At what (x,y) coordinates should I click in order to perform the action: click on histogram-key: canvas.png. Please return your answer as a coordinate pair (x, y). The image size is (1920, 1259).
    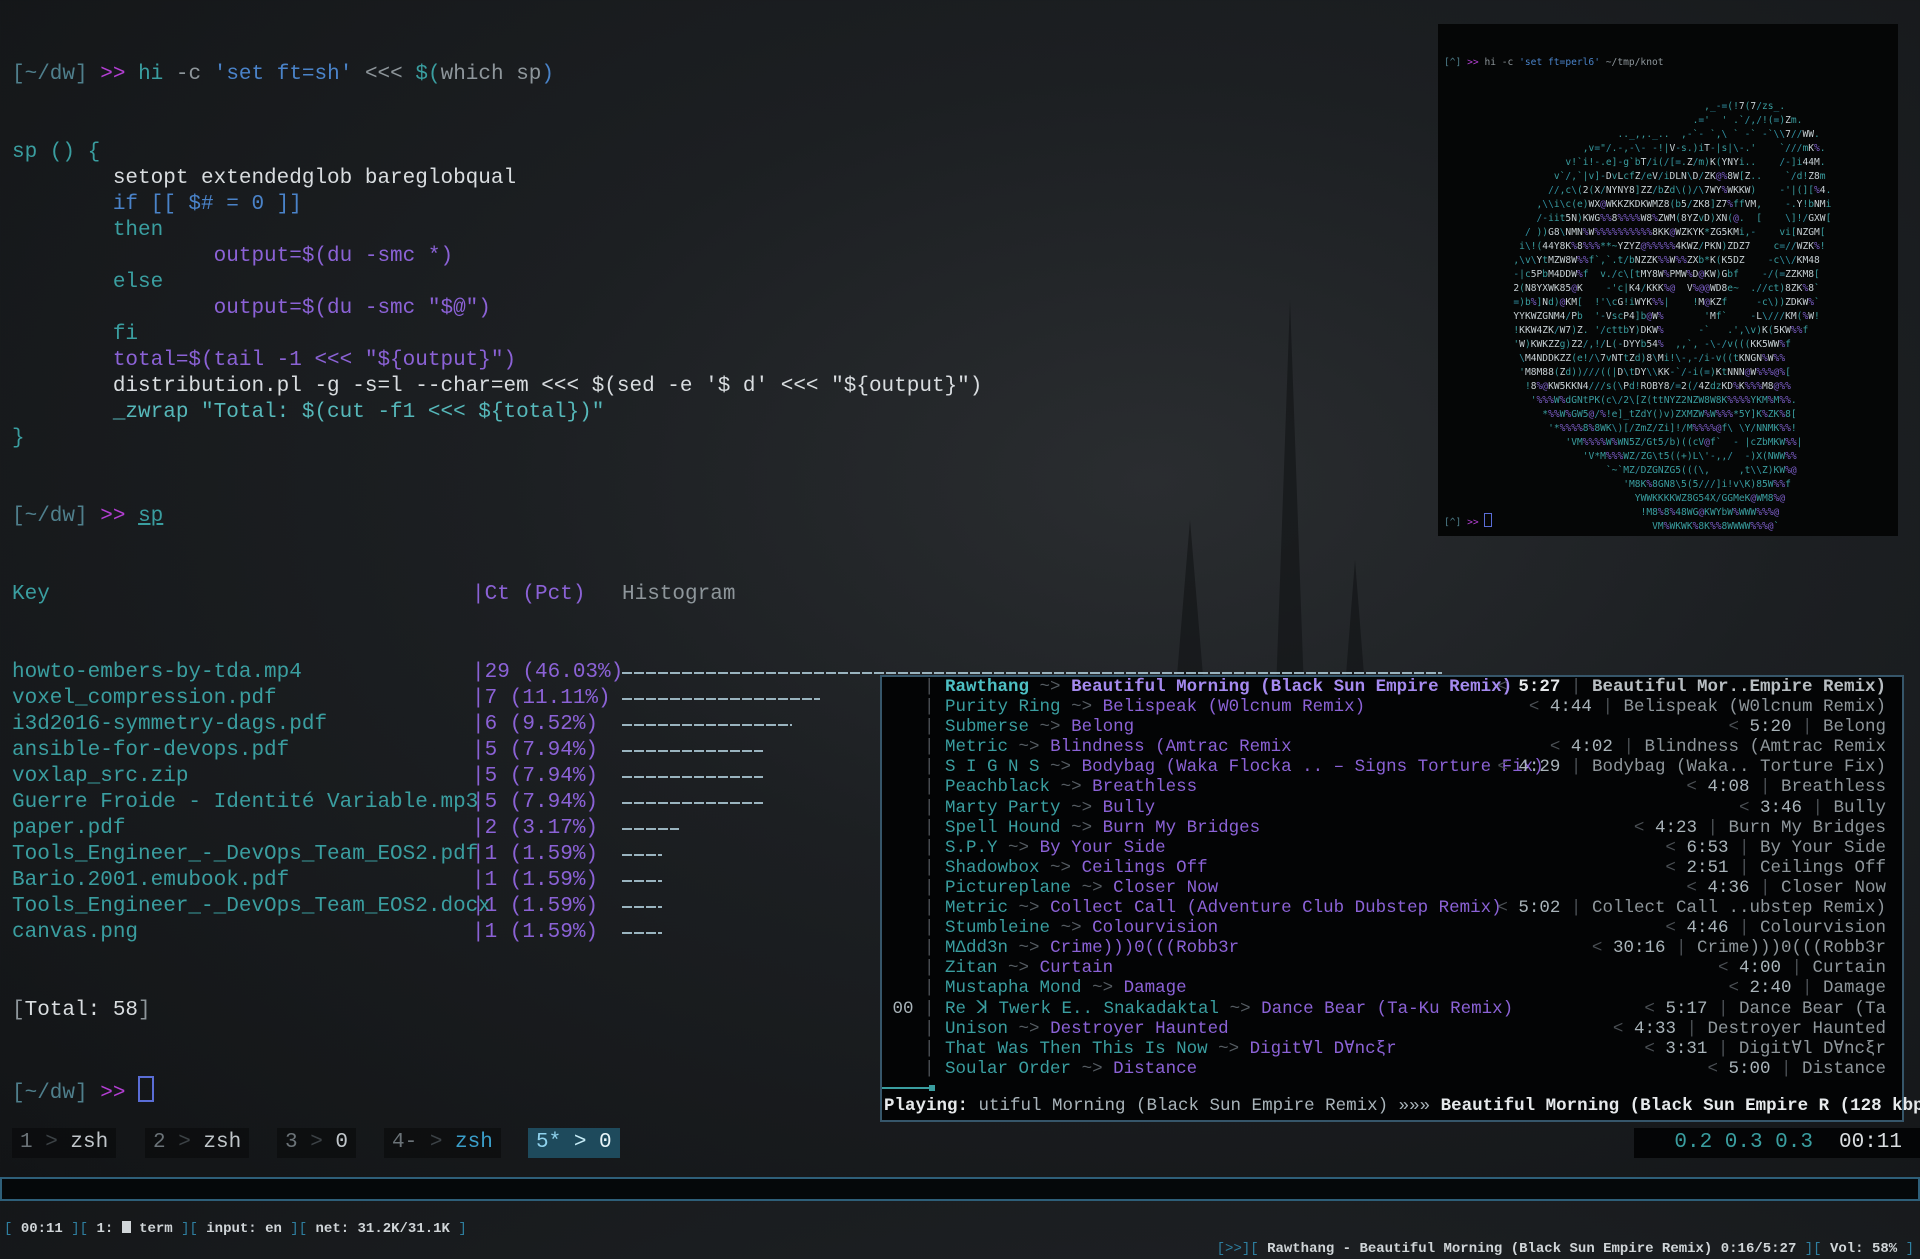
    Looking at the image, I should click on (75, 932).